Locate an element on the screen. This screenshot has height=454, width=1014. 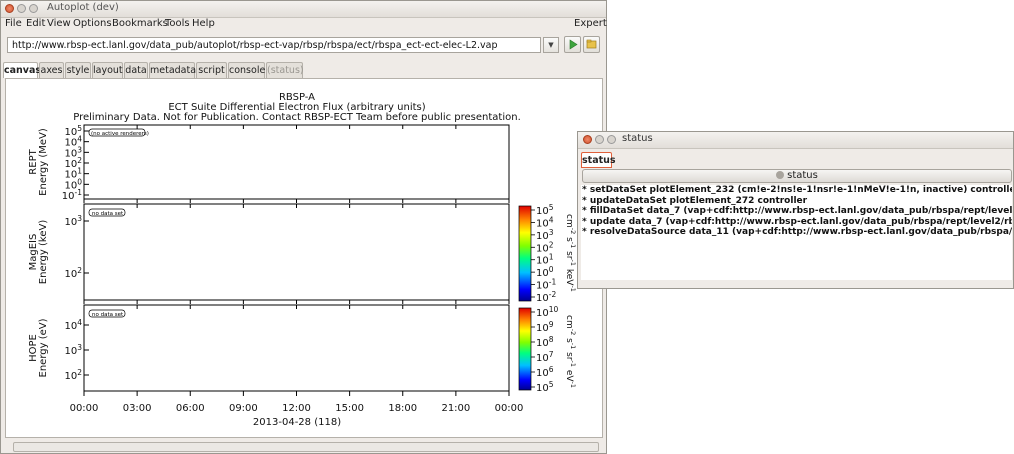
hope-y-ticks: 104 103 102 is located at coordinates (76, 350).